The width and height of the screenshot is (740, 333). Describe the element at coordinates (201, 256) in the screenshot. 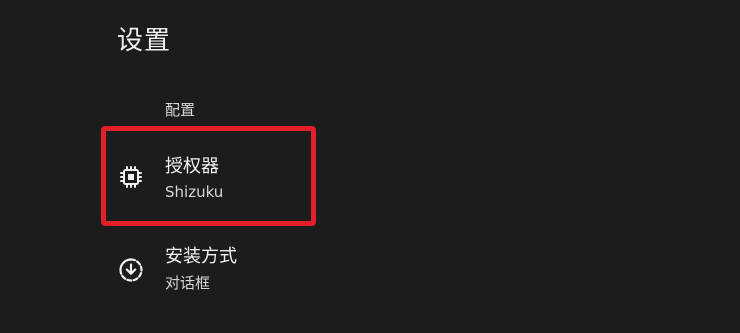

I see `preference-install-method-title: 安装方式` at that location.